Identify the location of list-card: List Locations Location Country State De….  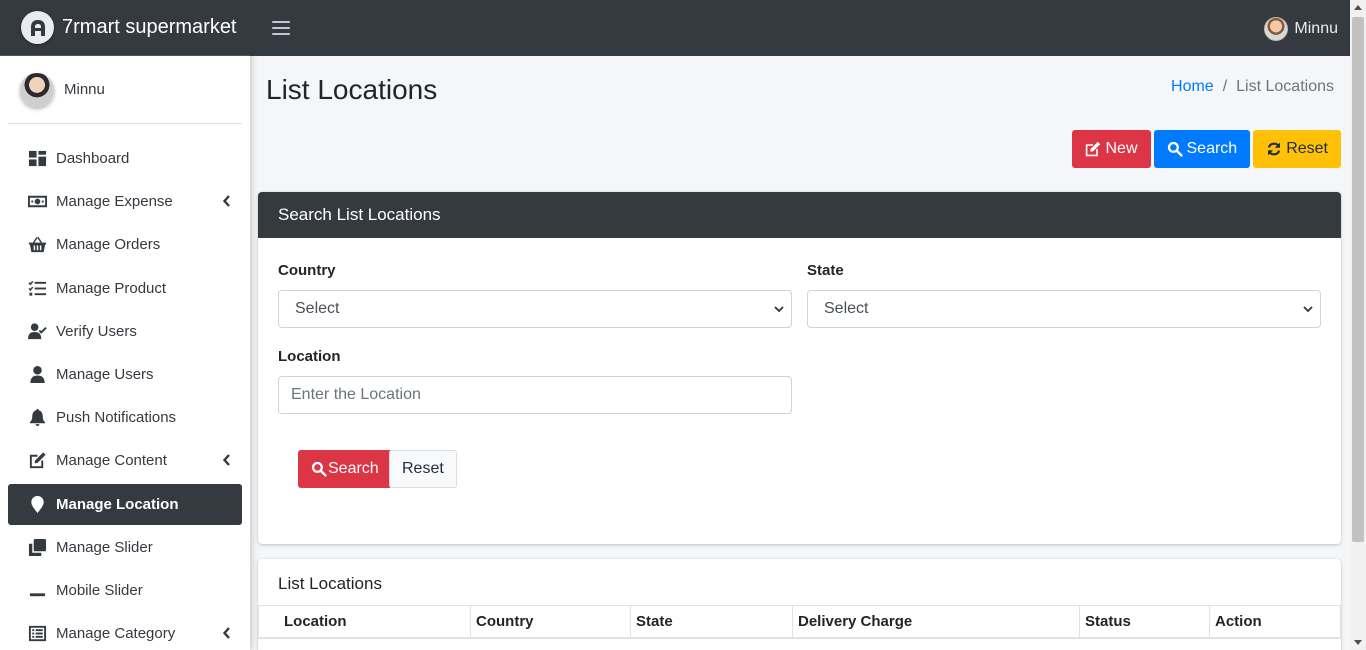
(799, 604).